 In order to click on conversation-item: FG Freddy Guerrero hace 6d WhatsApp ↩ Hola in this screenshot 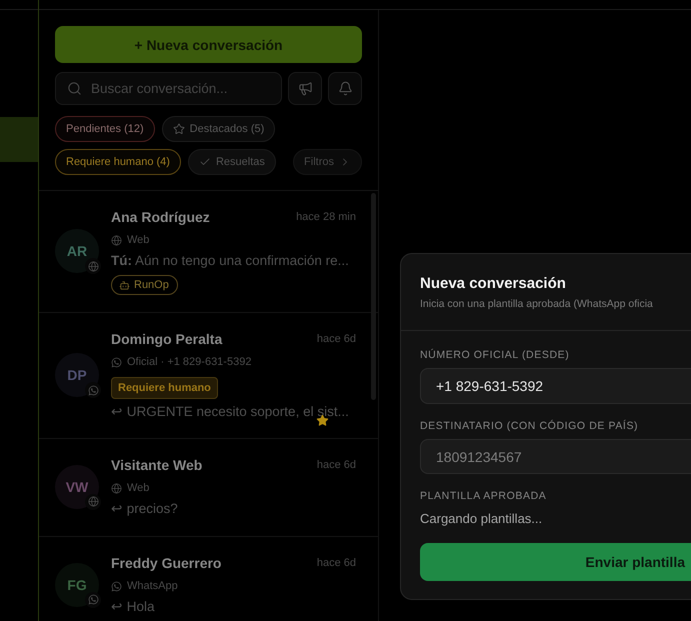, I will do `click(208, 579)`.